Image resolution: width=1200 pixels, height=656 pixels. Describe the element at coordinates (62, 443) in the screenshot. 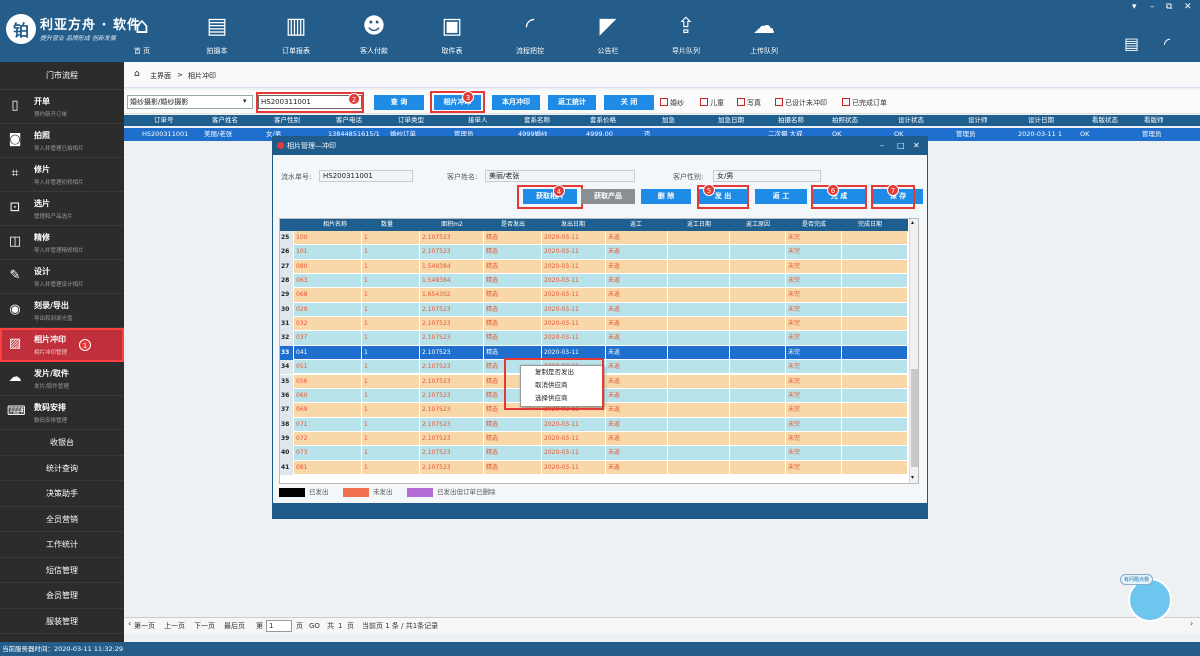

I see `sidebar-item-cashier: 收银台` at that location.